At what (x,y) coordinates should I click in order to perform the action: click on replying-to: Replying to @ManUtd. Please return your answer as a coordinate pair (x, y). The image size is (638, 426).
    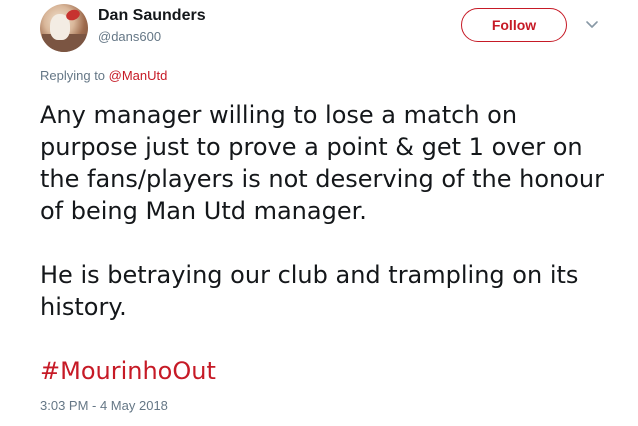
    Looking at the image, I should click on (103, 75).